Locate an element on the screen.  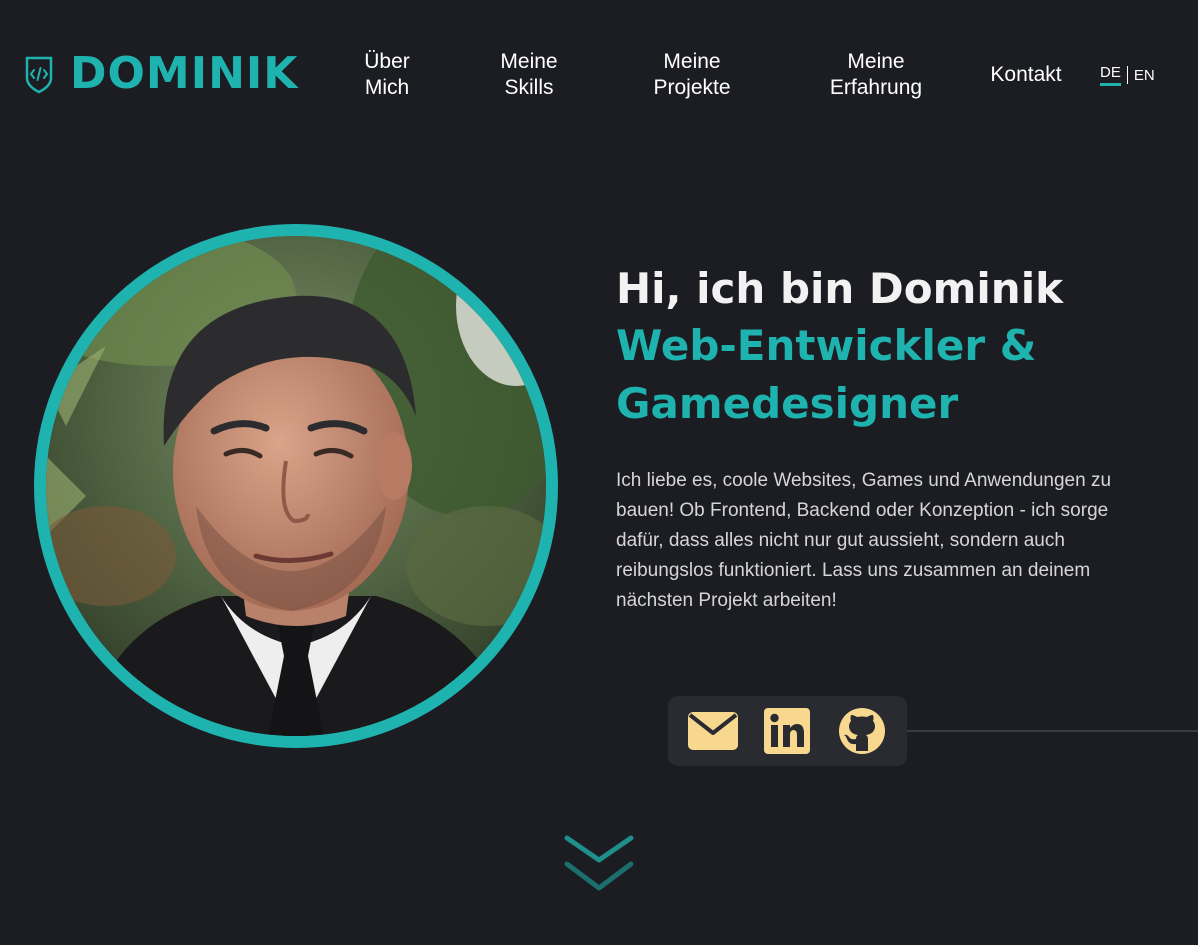
language-switcher: DE EN is located at coordinates (1127, 75).